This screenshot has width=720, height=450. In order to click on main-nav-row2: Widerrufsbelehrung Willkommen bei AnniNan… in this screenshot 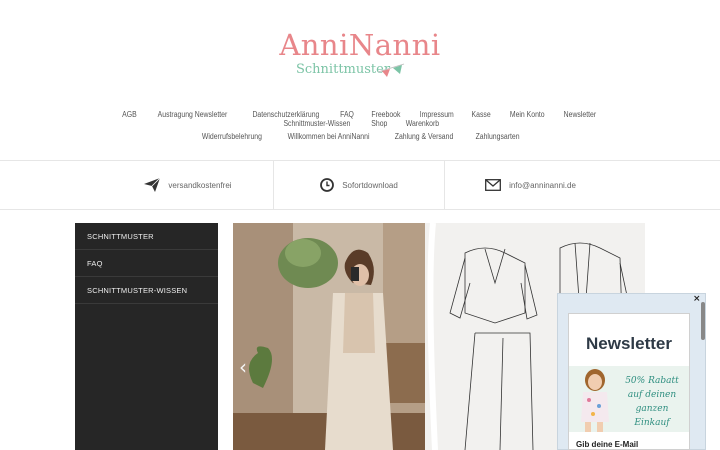, I will do `click(360, 136)`.